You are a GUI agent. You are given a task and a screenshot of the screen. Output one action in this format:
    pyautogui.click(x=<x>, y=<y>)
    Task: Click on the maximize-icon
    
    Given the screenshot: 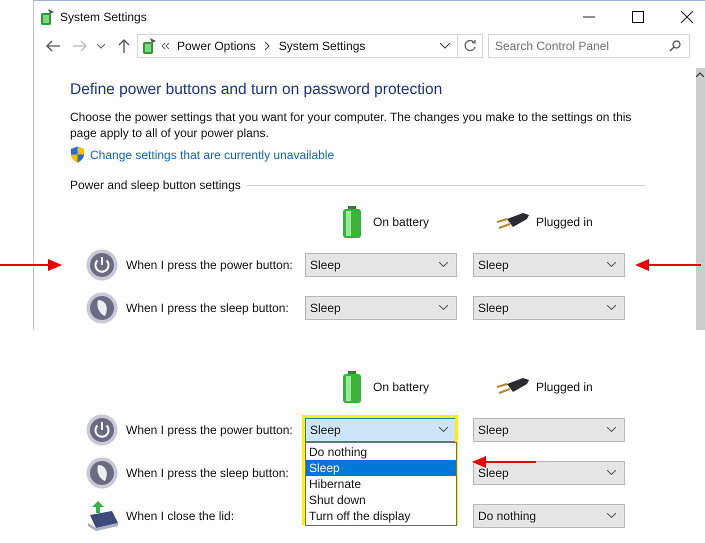 What is the action you would take?
    pyautogui.click(x=638, y=16)
    